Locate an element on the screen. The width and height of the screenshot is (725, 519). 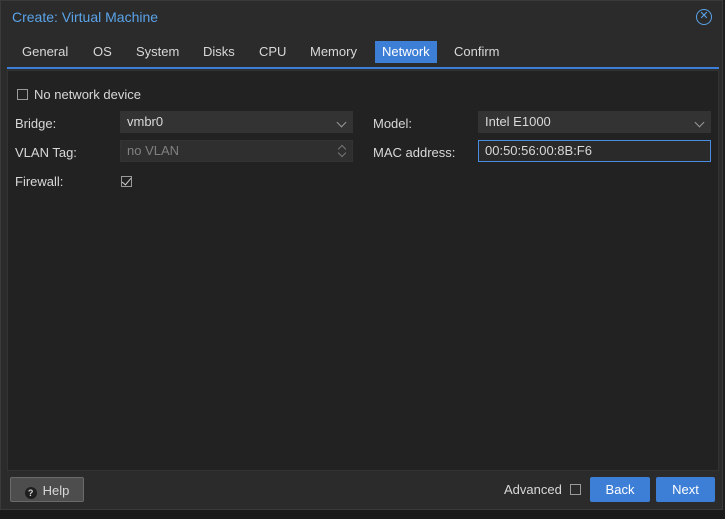
model-label: Model: is located at coordinates (393, 123).